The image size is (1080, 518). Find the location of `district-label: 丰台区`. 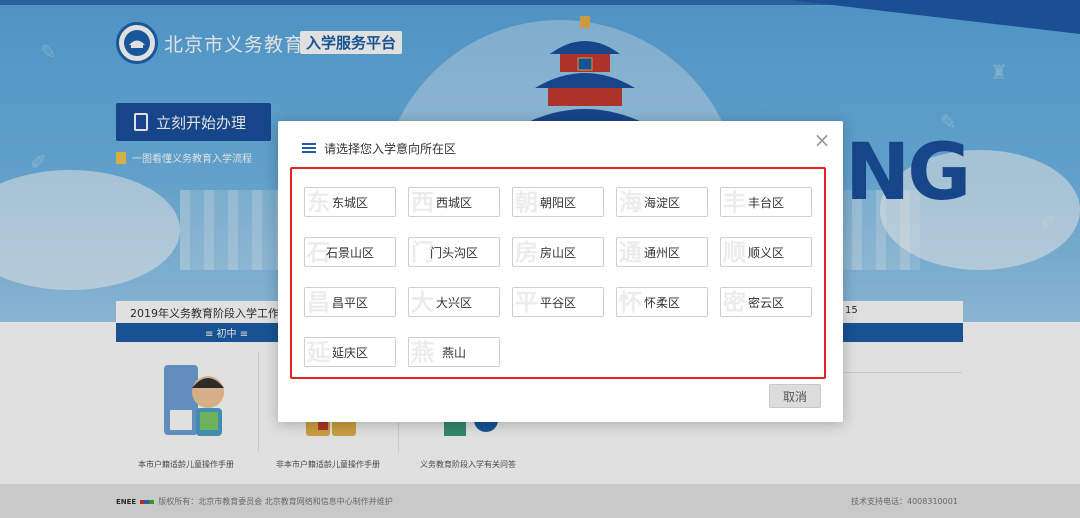

district-label: 丰台区 is located at coordinates (765, 202).